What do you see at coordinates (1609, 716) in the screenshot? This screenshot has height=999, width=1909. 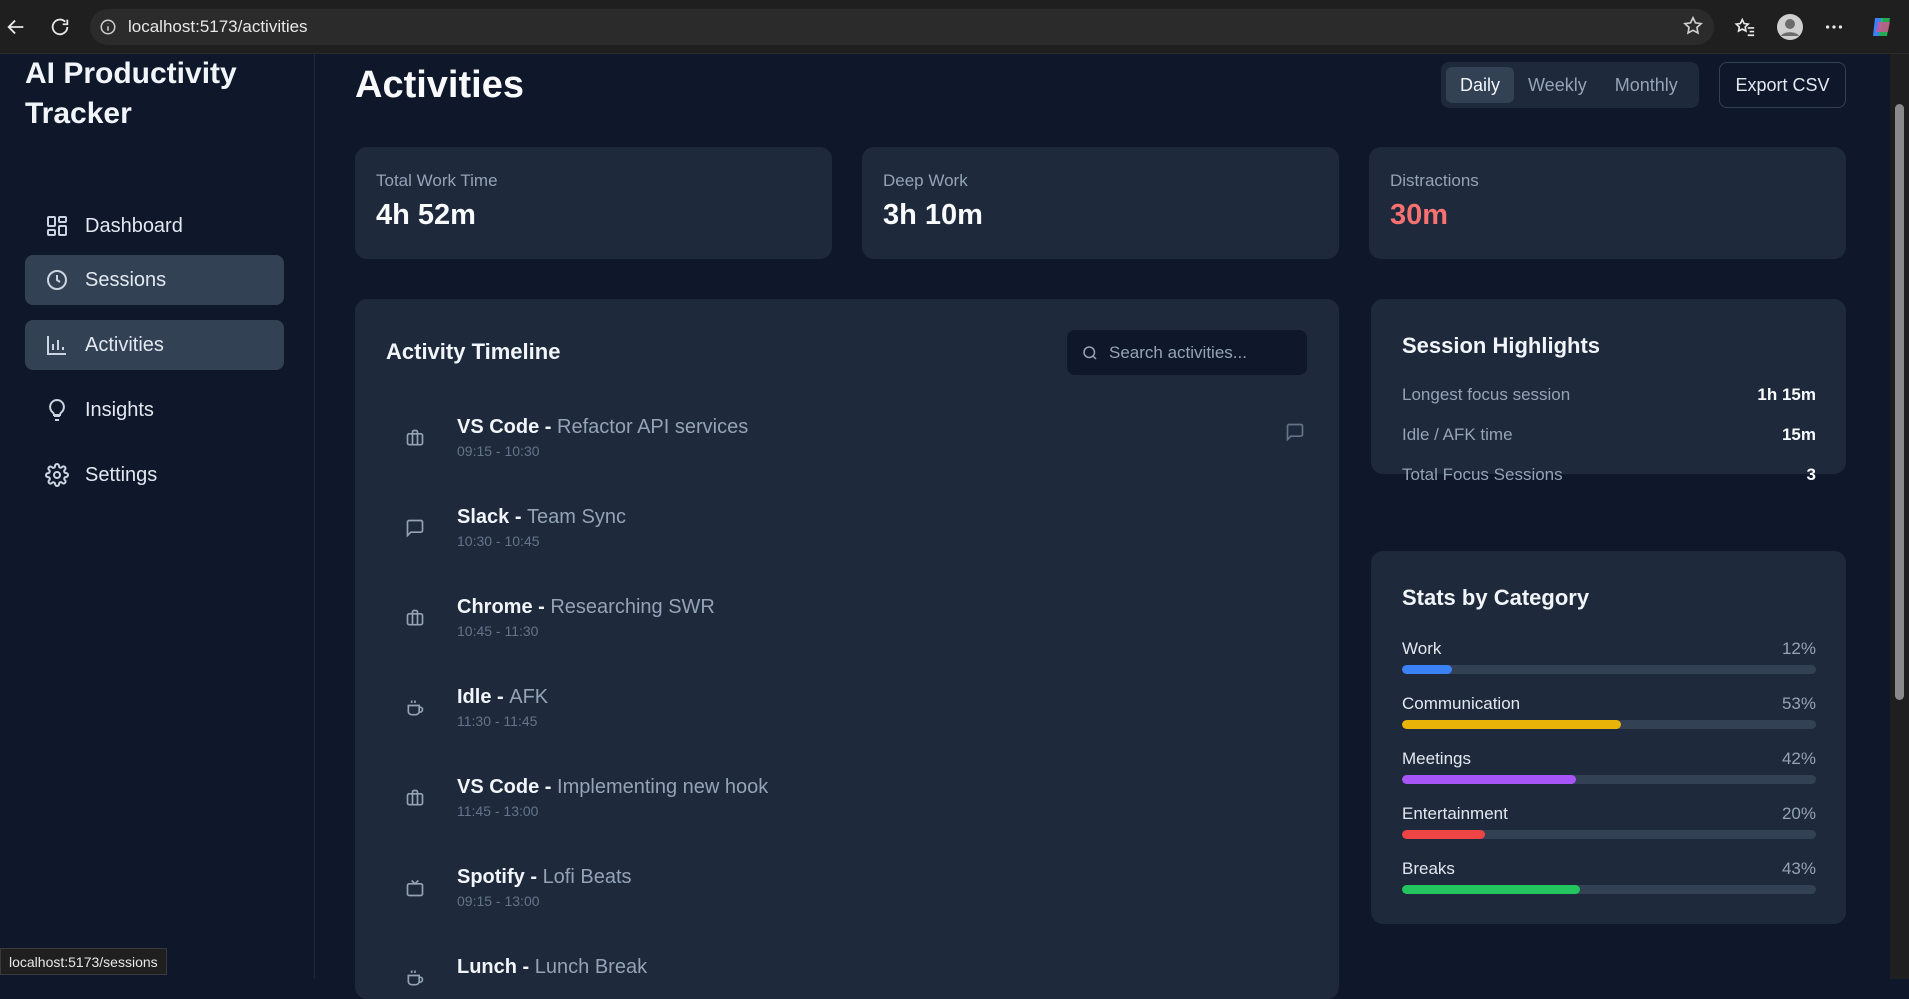 I see `category-row: Communication 53%` at bounding box center [1609, 716].